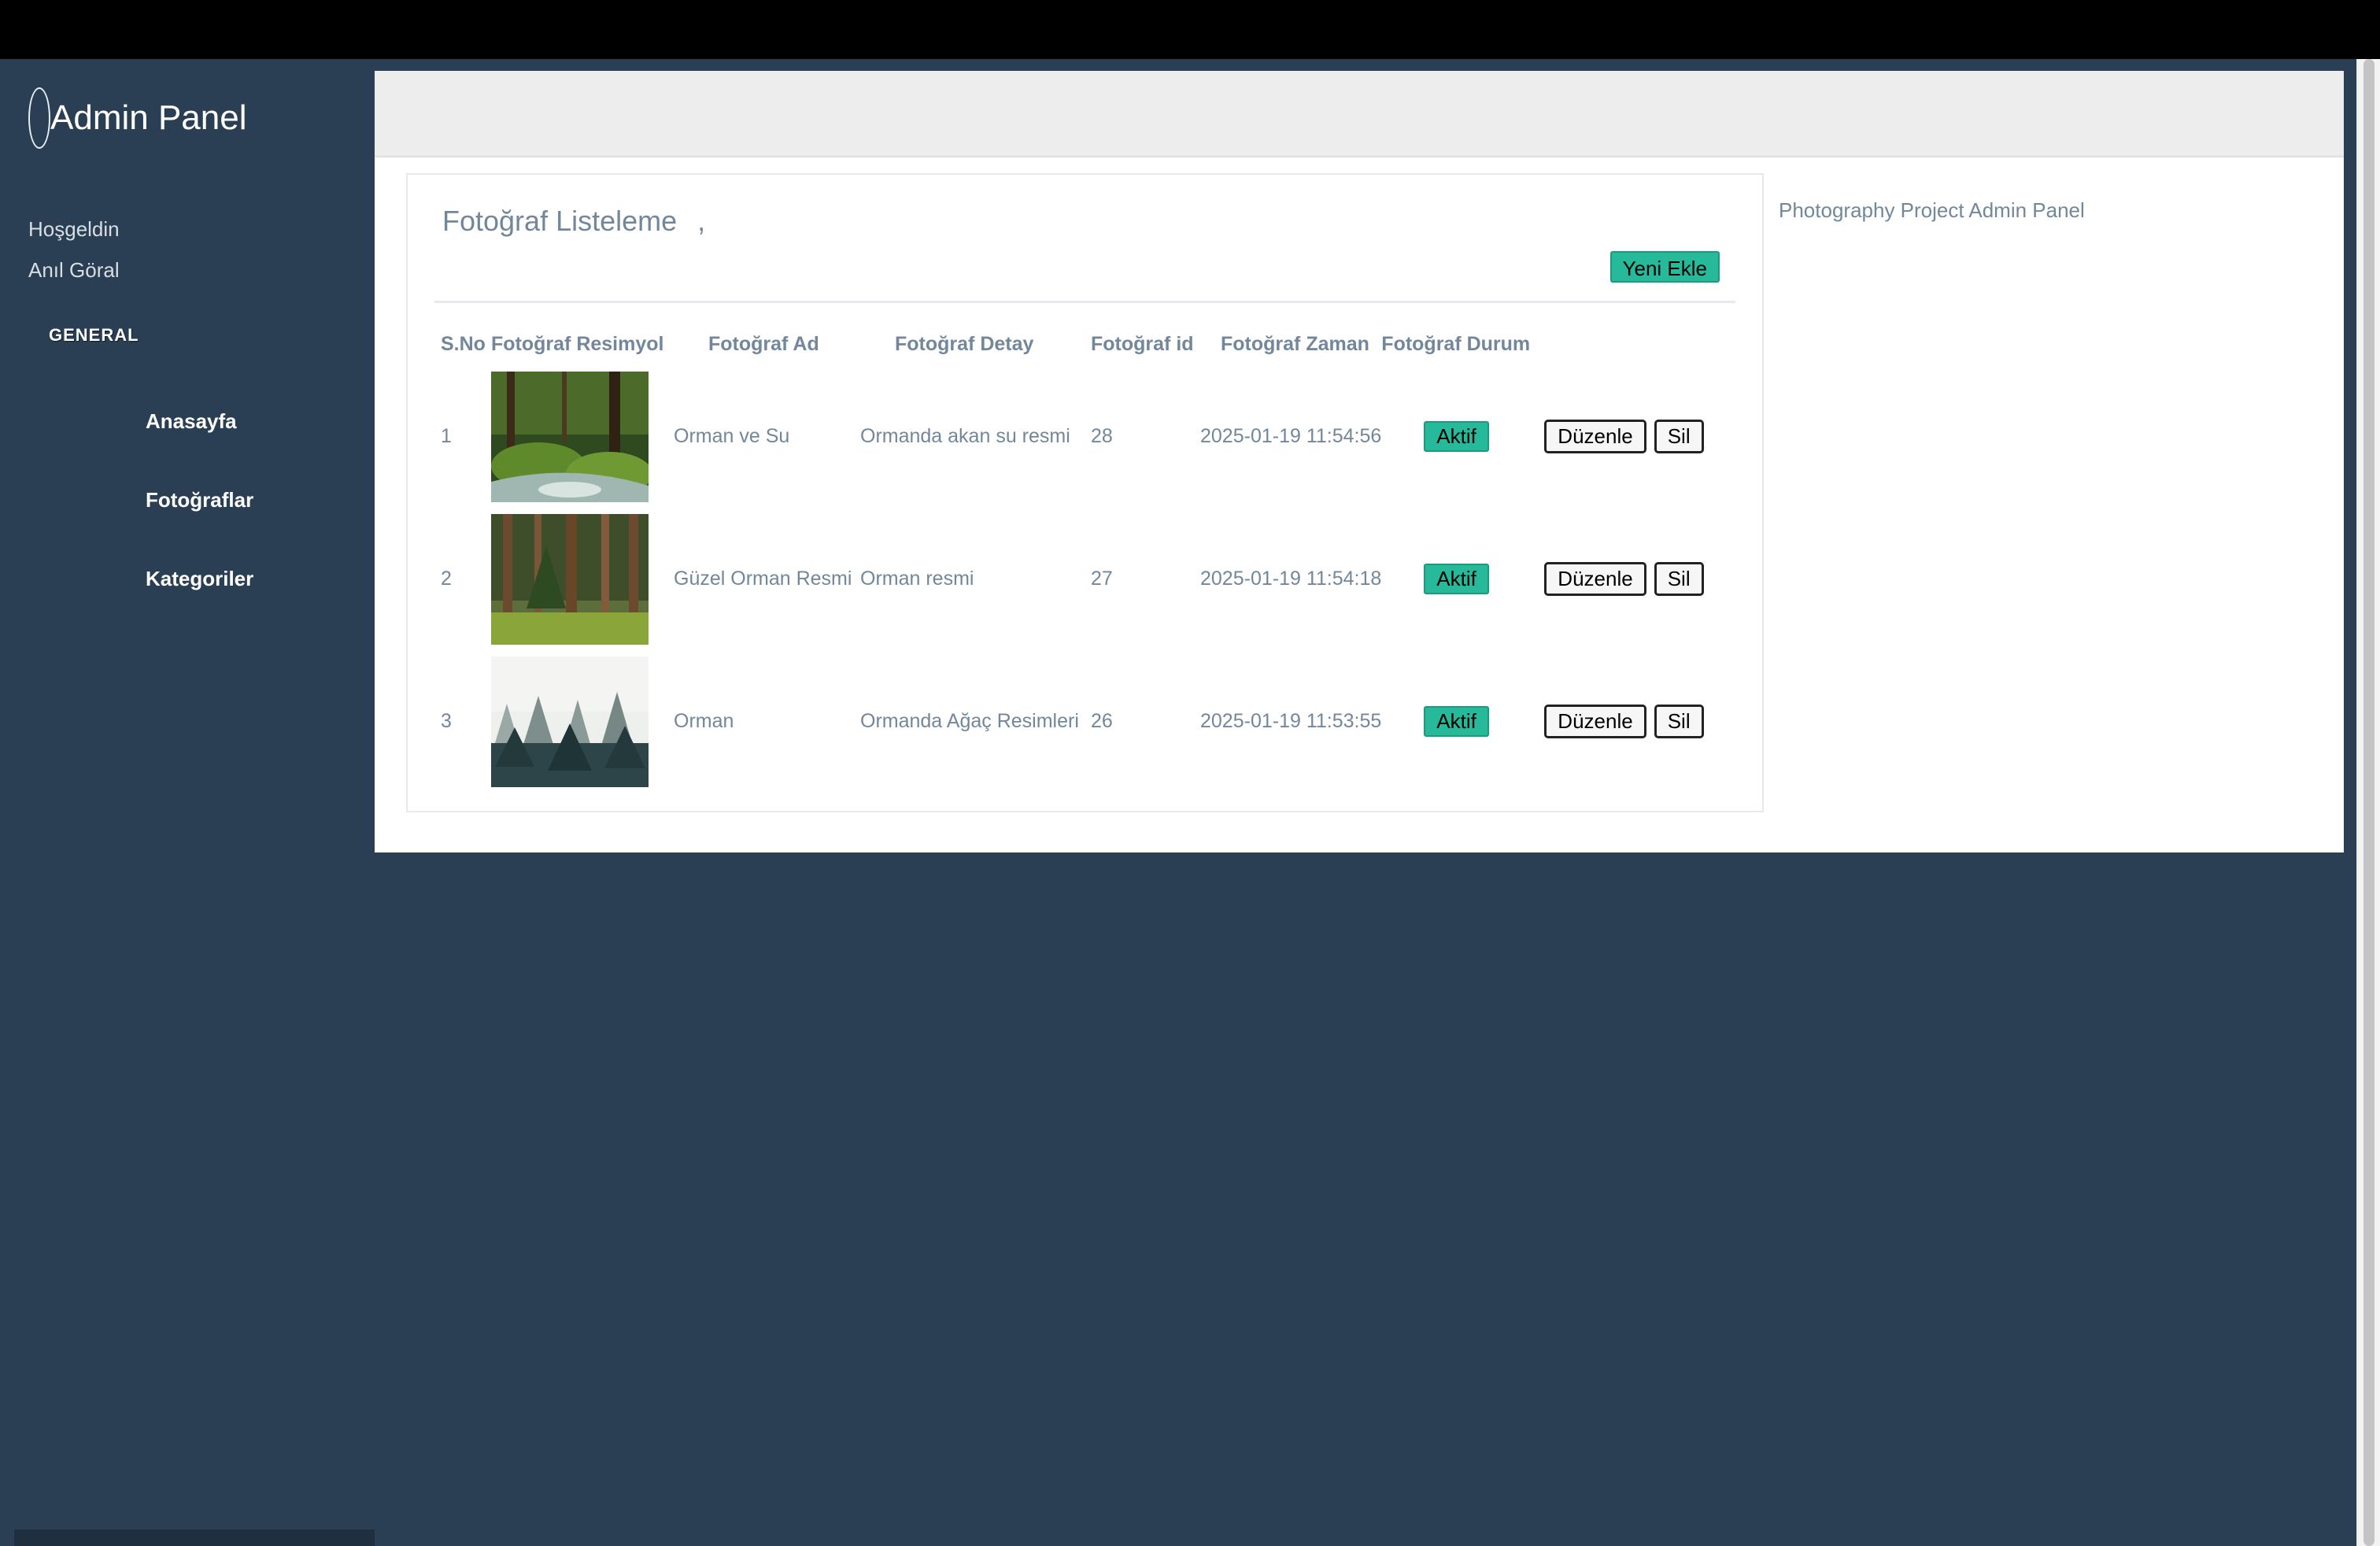 Image resolution: width=2380 pixels, height=1546 pixels. I want to click on brand-title: Admin Panel, so click(148, 118).